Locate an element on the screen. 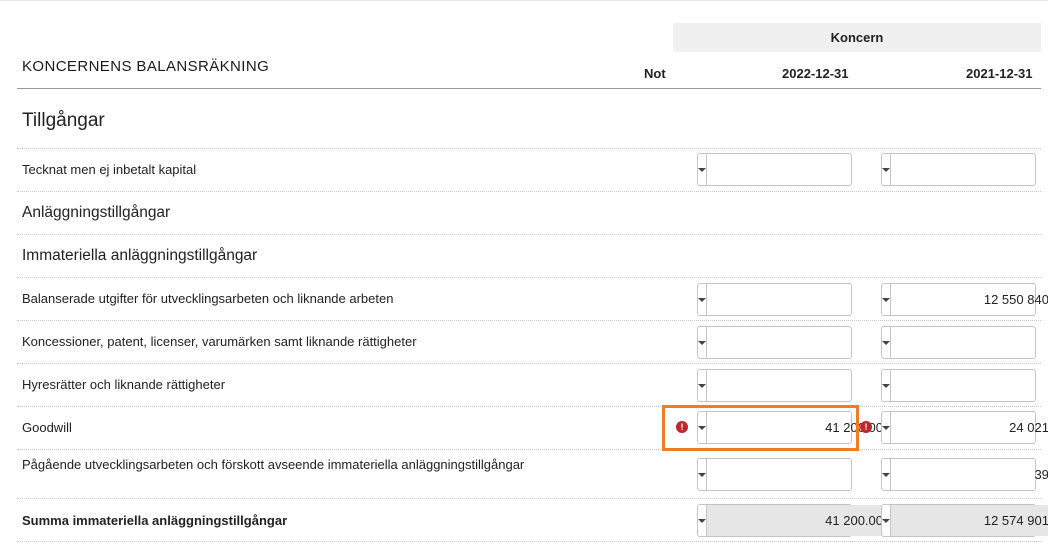 Image resolution: width=1048 pixels, height=546 pixels. section-row-intangible: Immateriella anläggningstillgångar is located at coordinates (529, 256).